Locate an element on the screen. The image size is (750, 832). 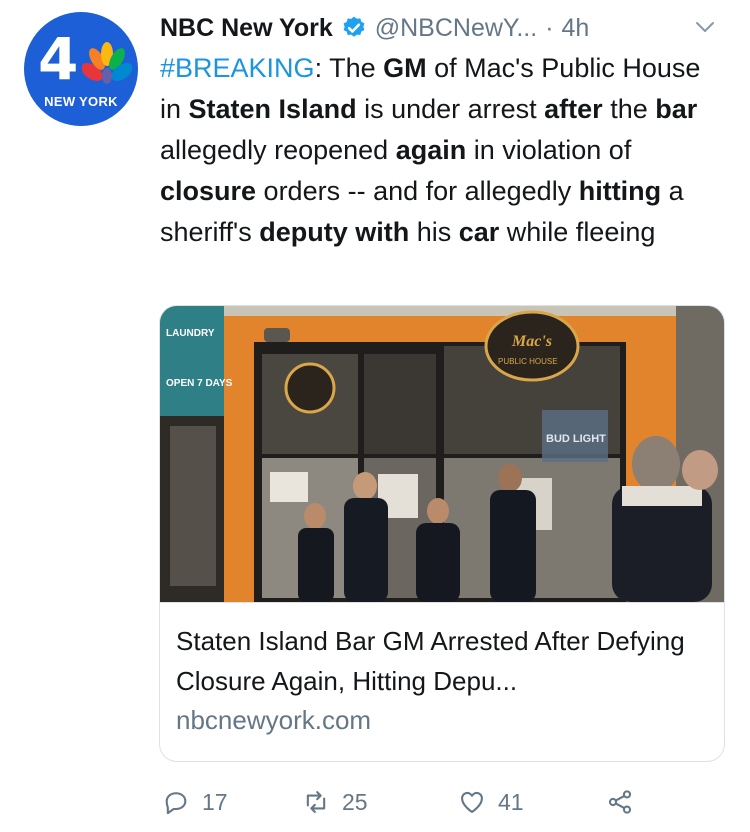
share-icon is located at coordinates (620, 802).